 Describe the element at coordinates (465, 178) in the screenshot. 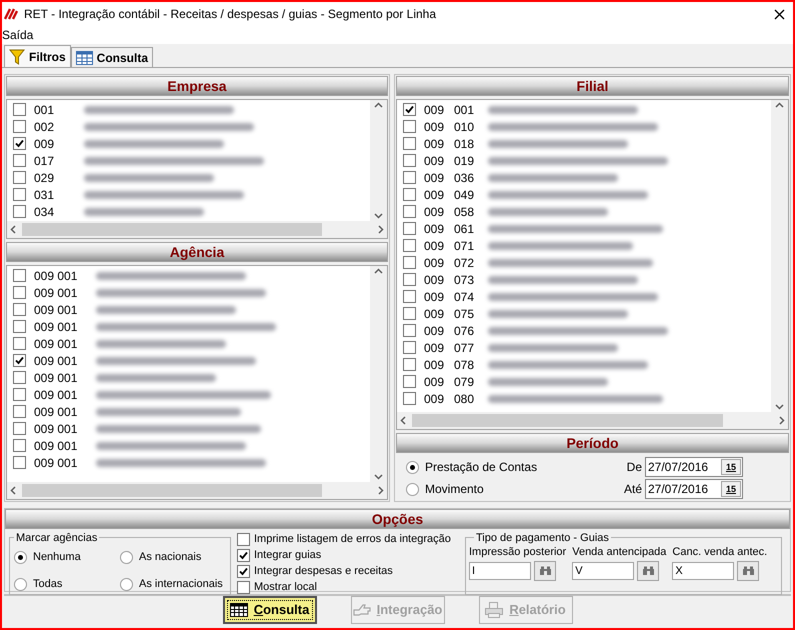

I see `branch-code: 036` at that location.